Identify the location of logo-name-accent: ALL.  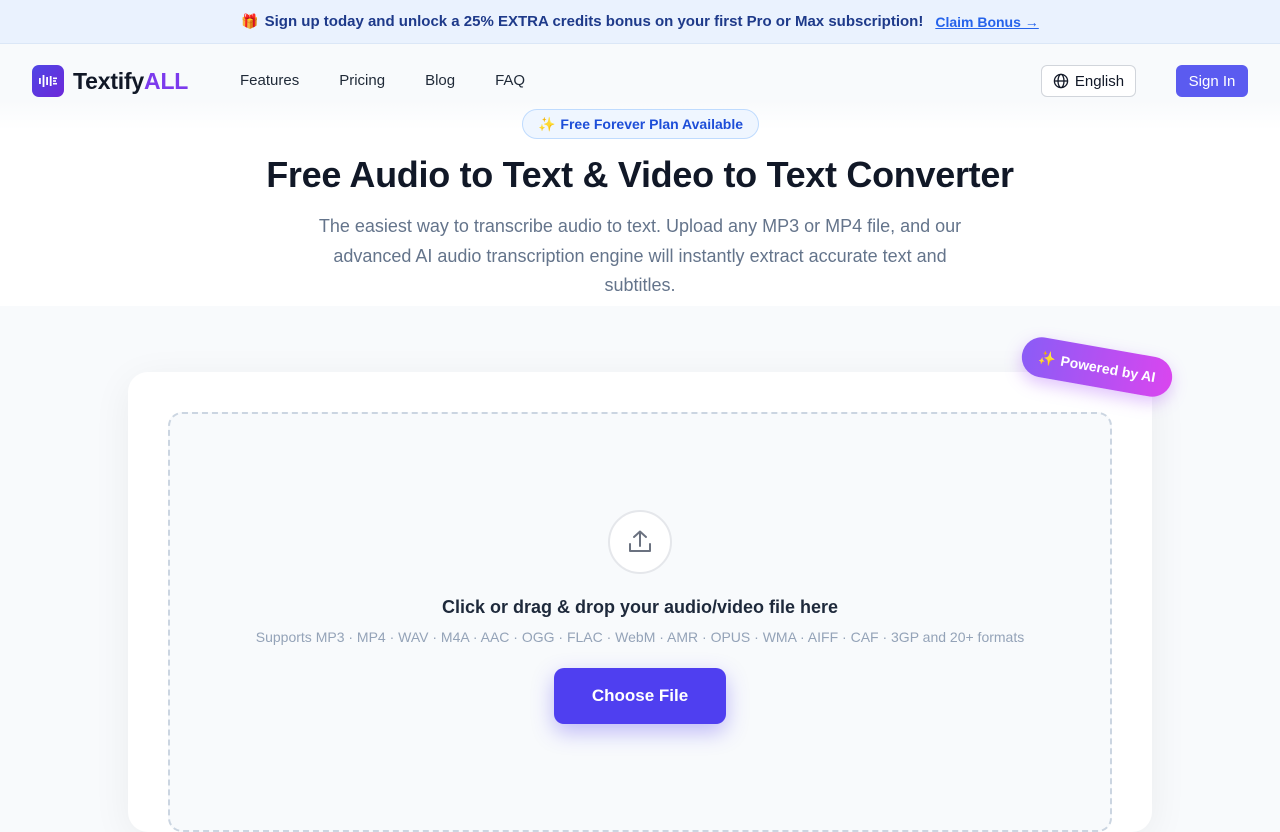
(166, 80).